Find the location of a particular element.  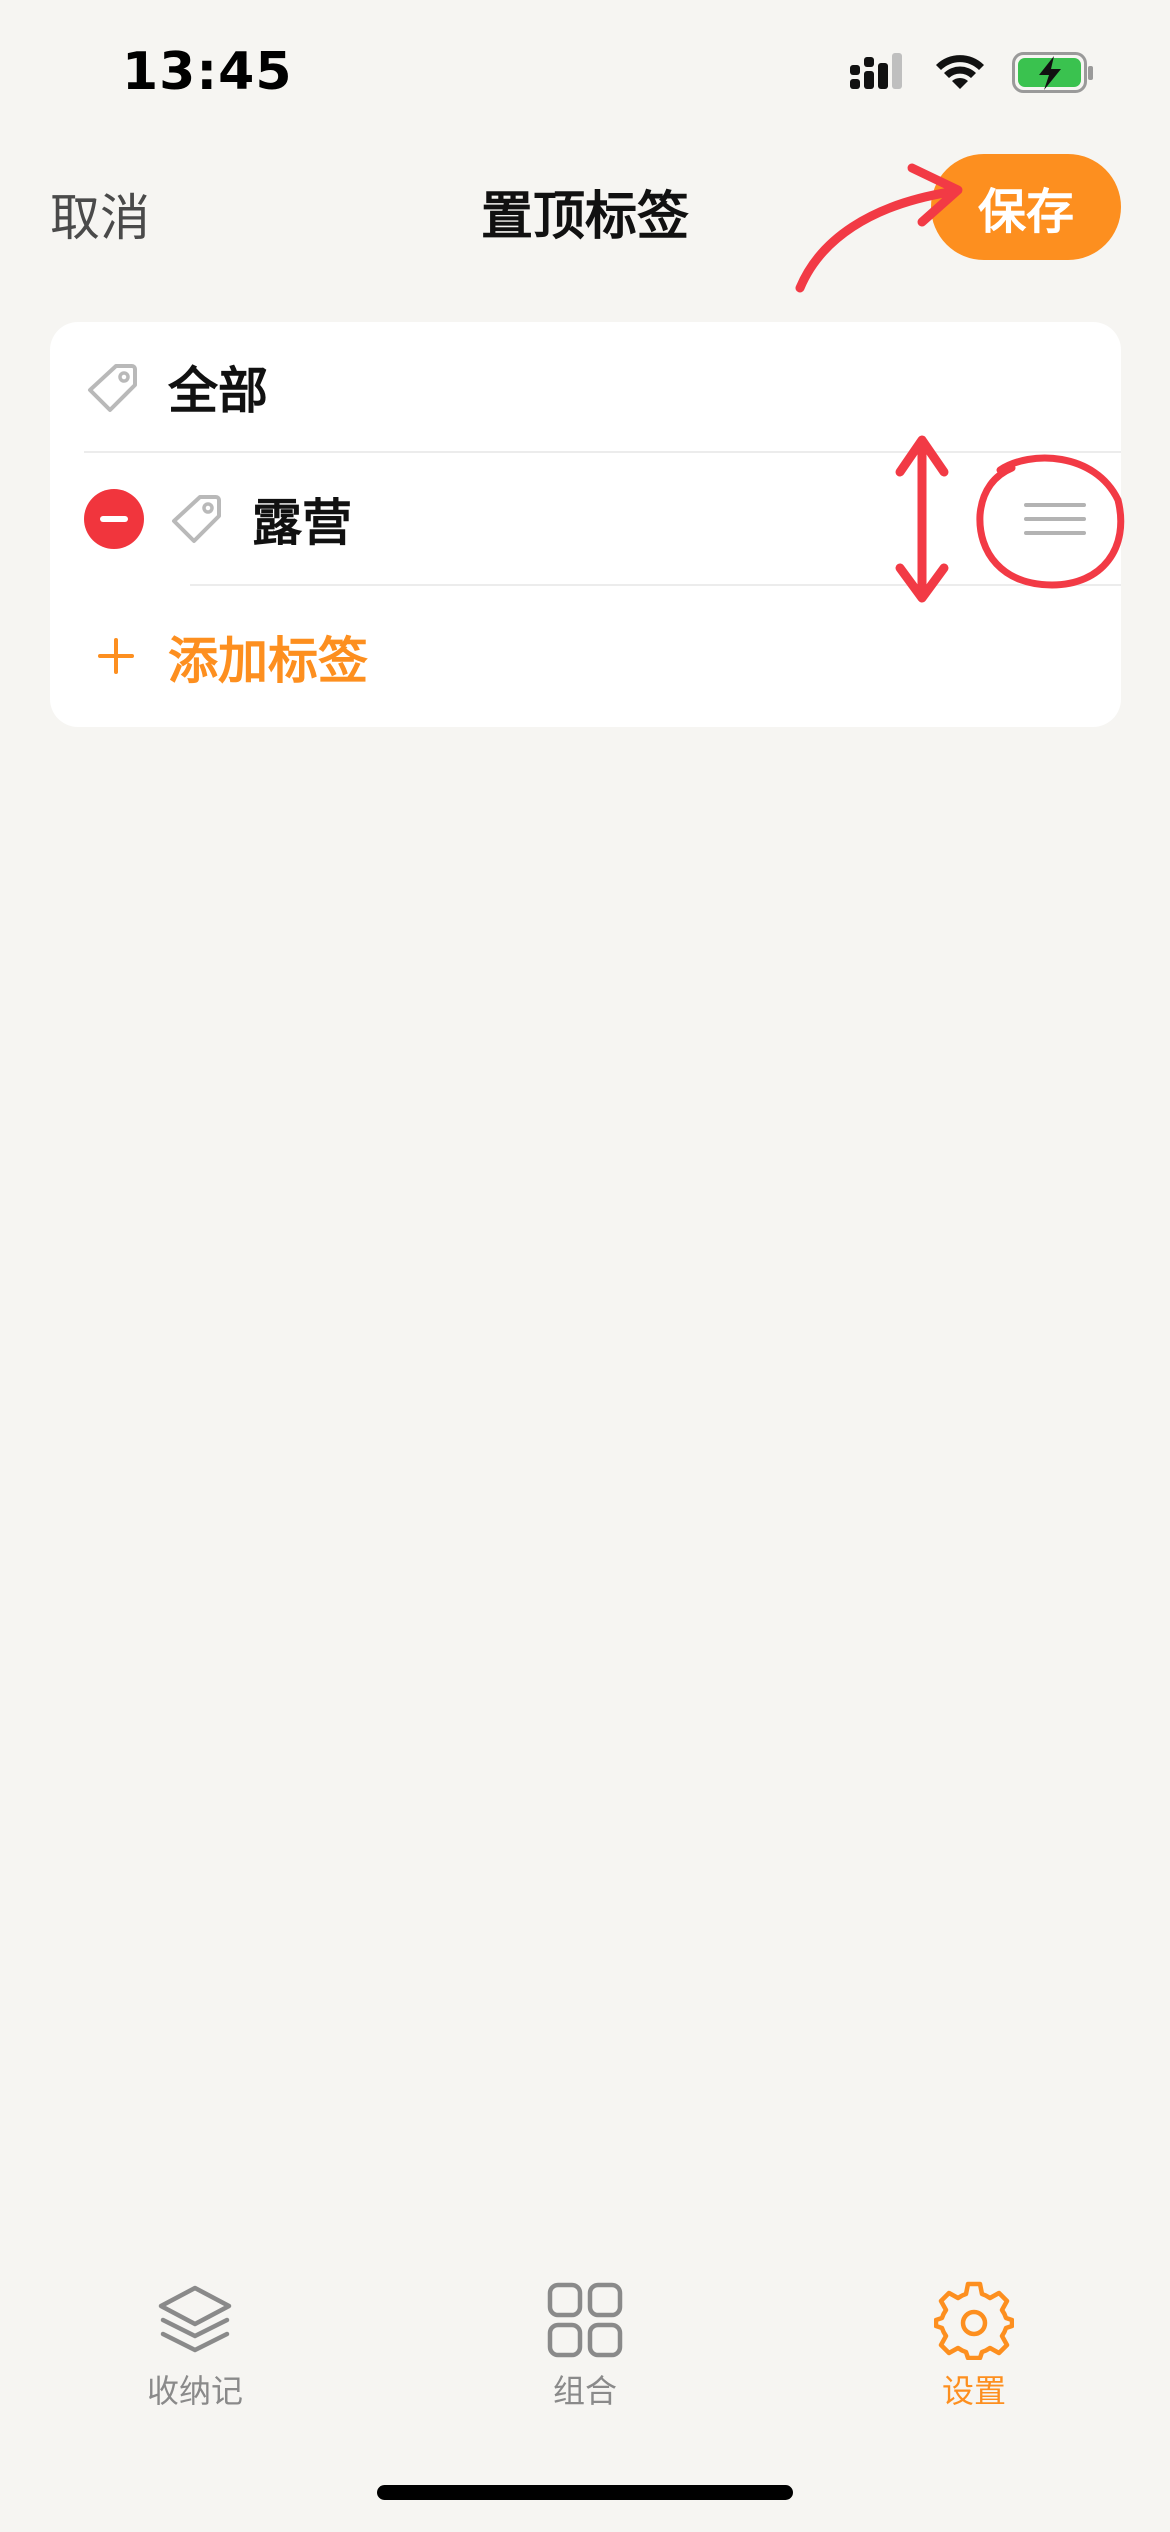

tab-label: 设置 is located at coordinates (973, 2391).